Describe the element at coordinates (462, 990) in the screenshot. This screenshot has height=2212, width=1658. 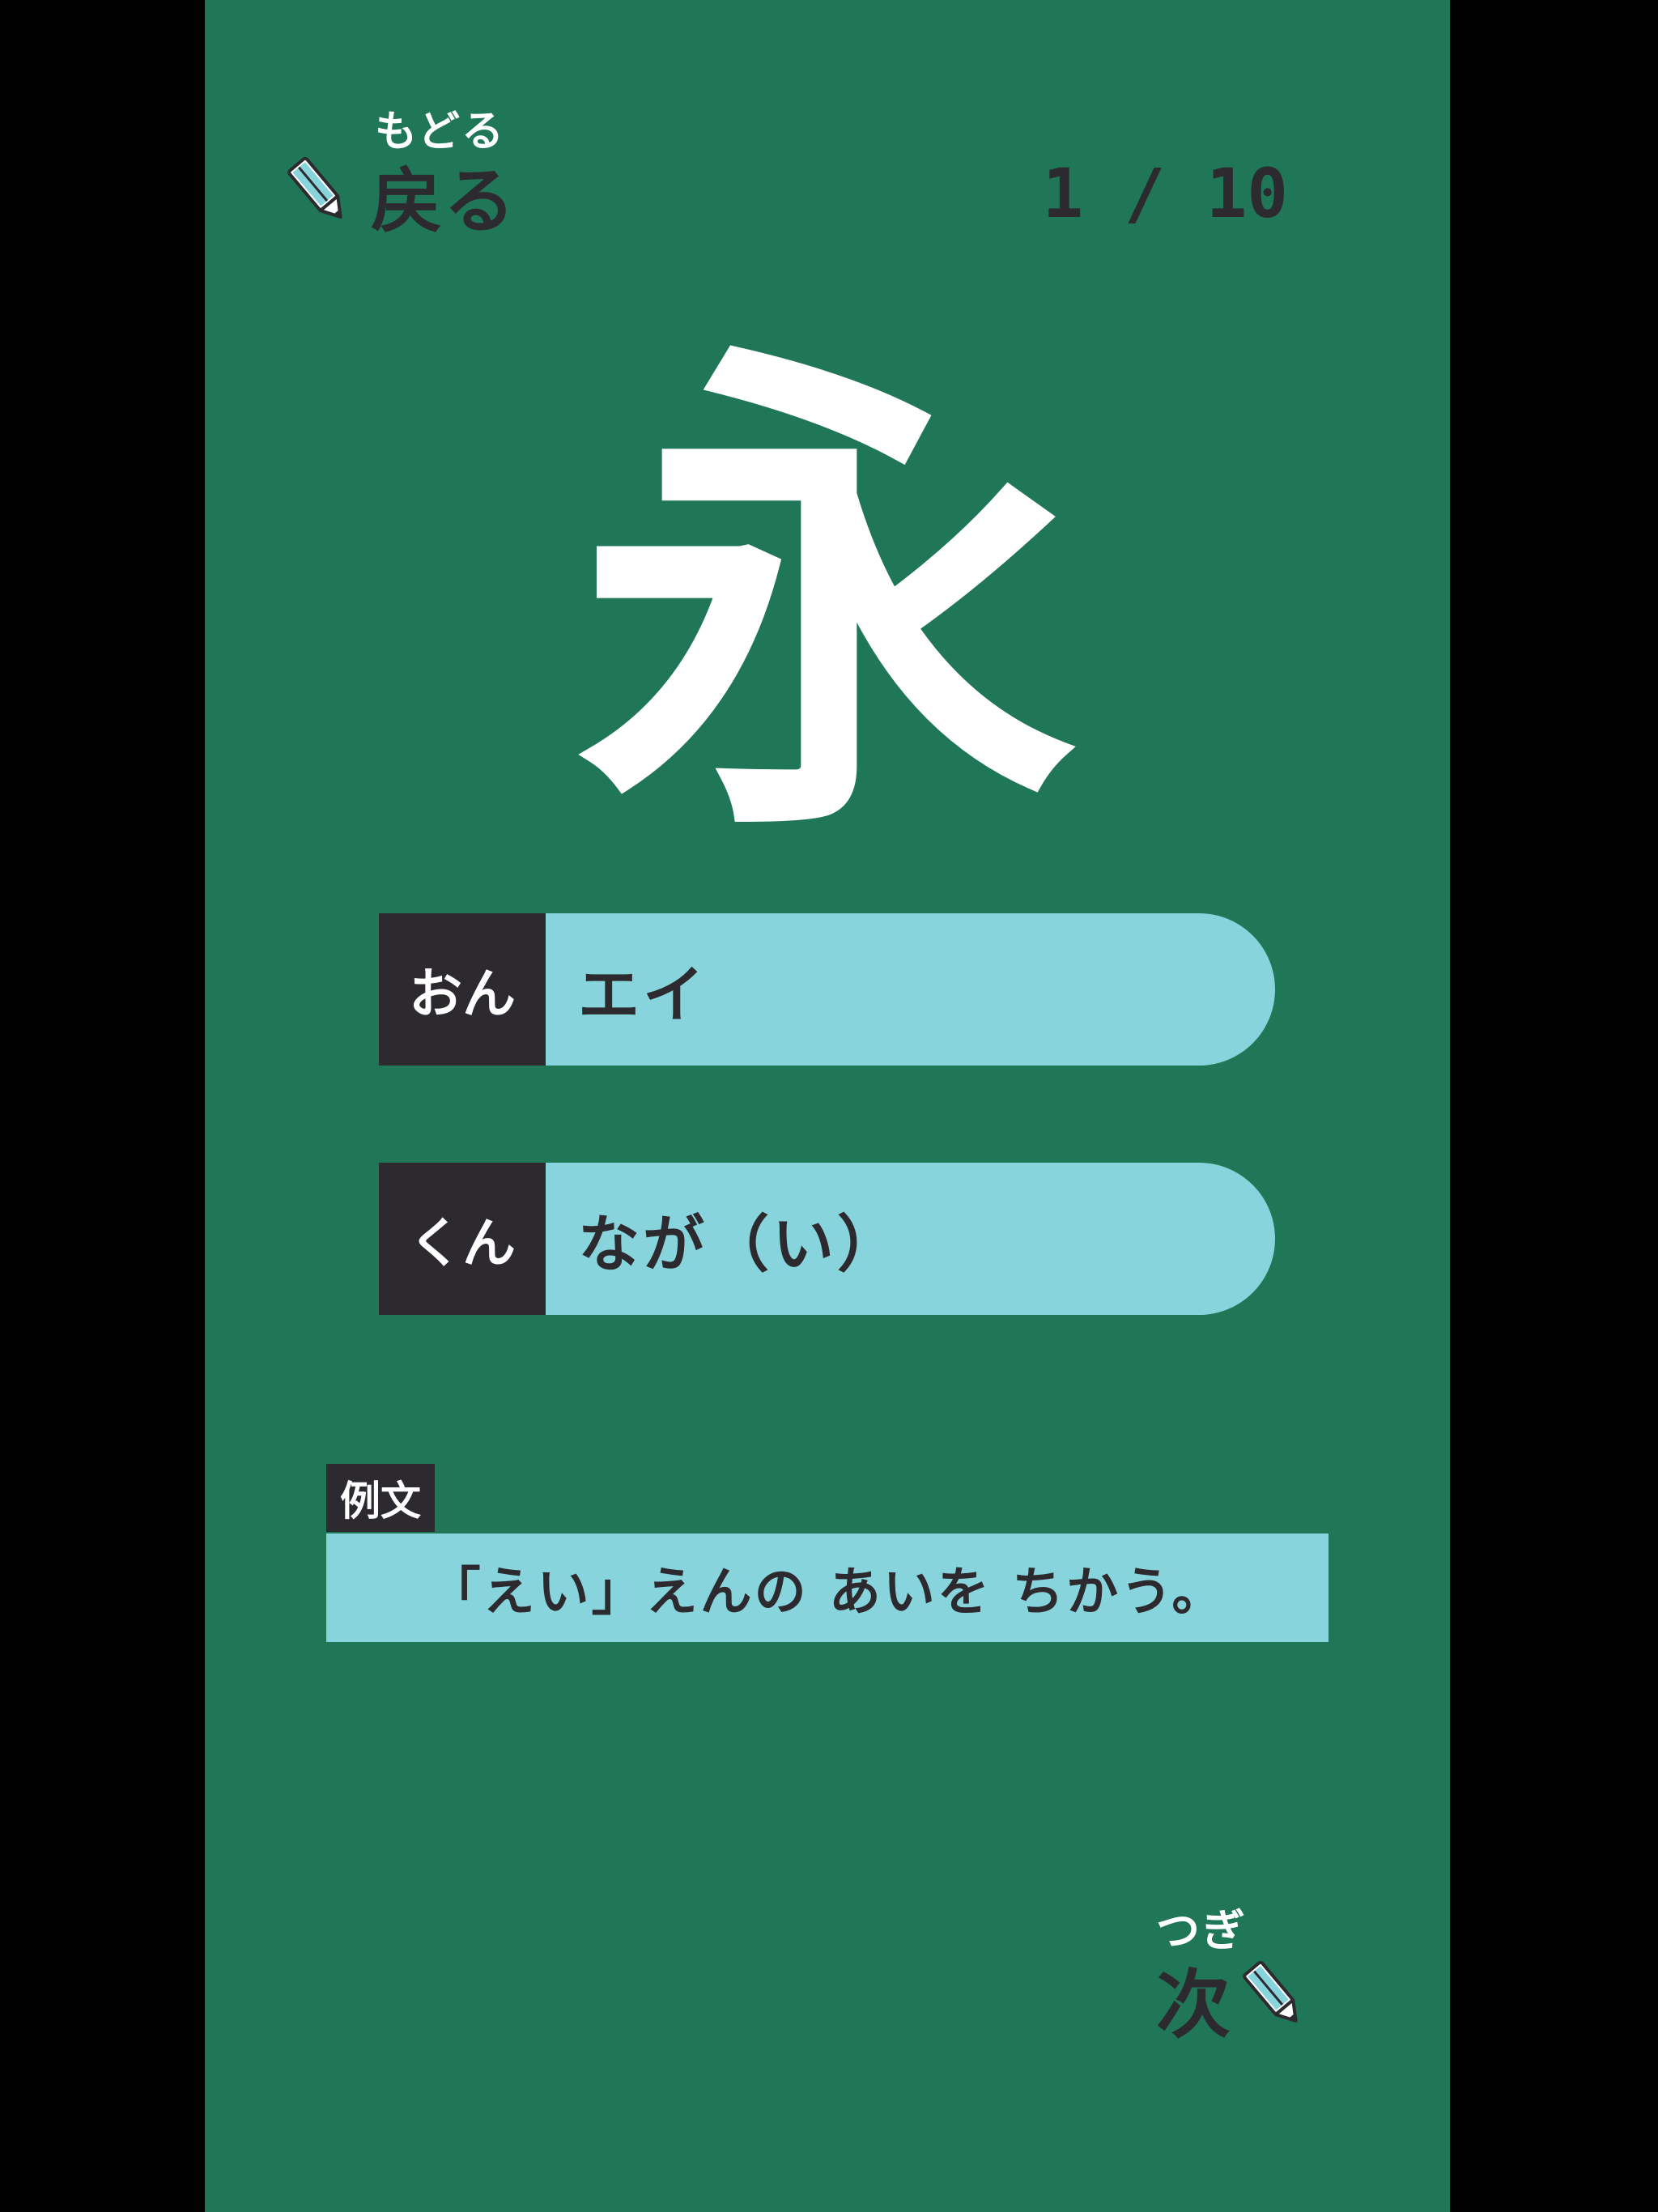
I see `on-reading-tag: おん` at that location.